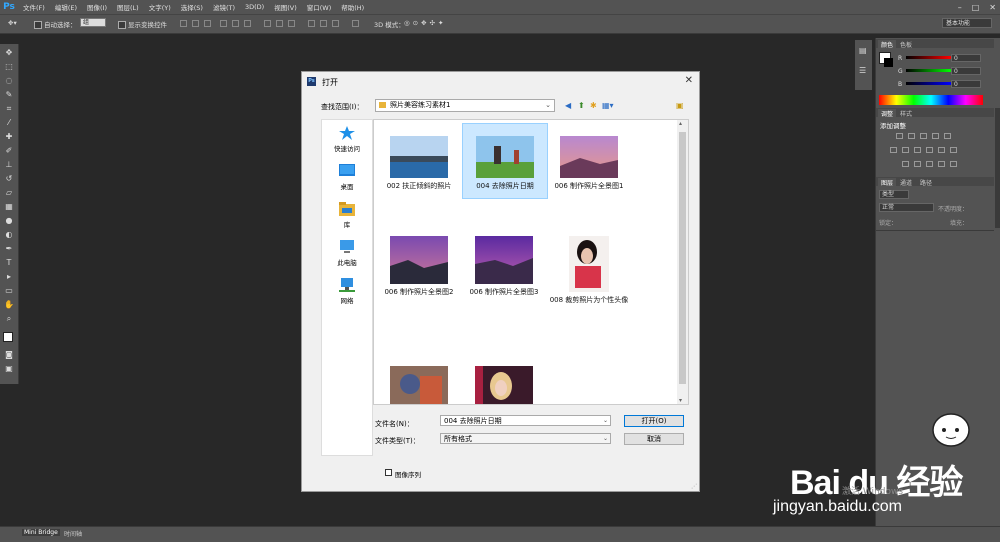  What do you see at coordinates (504, 277) in the screenshot?
I see `file-item: 006 制作照片全景图3` at bounding box center [504, 277].